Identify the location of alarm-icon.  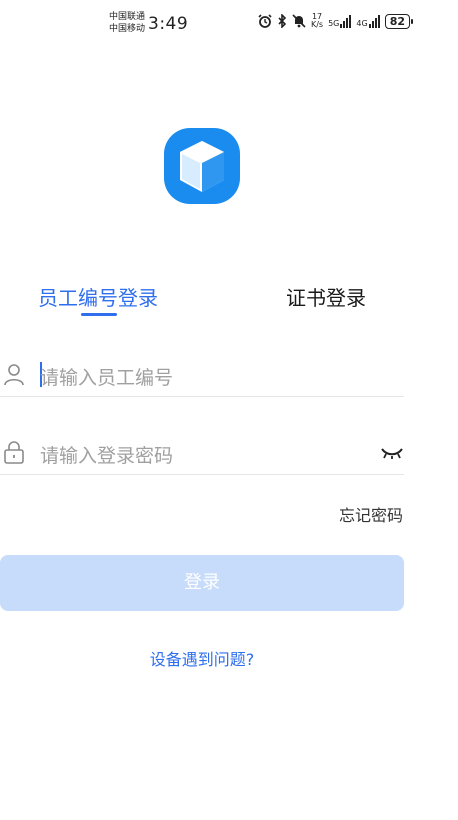
(265, 21).